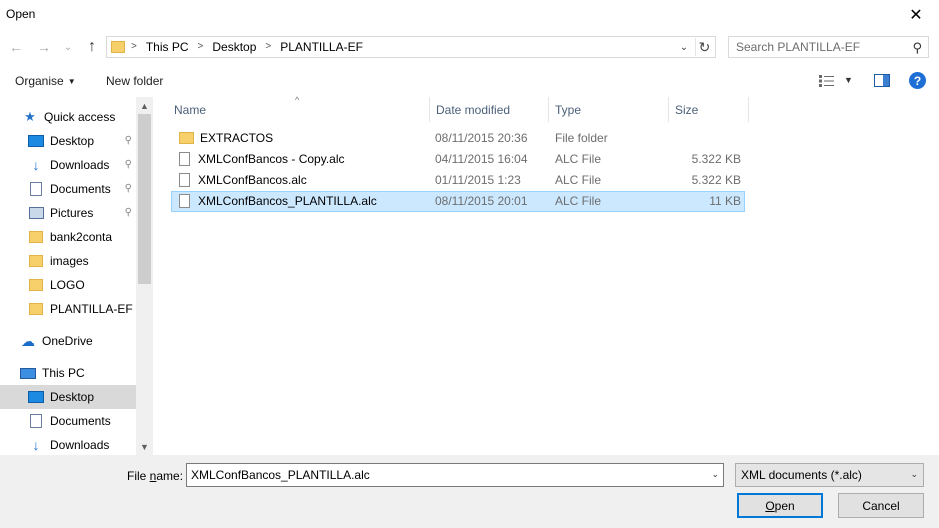 Image resolution: width=939 pixels, height=528 pixels. Describe the element at coordinates (684, 47) in the screenshot. I see `address-dropdown-button: ⌄` at that location.